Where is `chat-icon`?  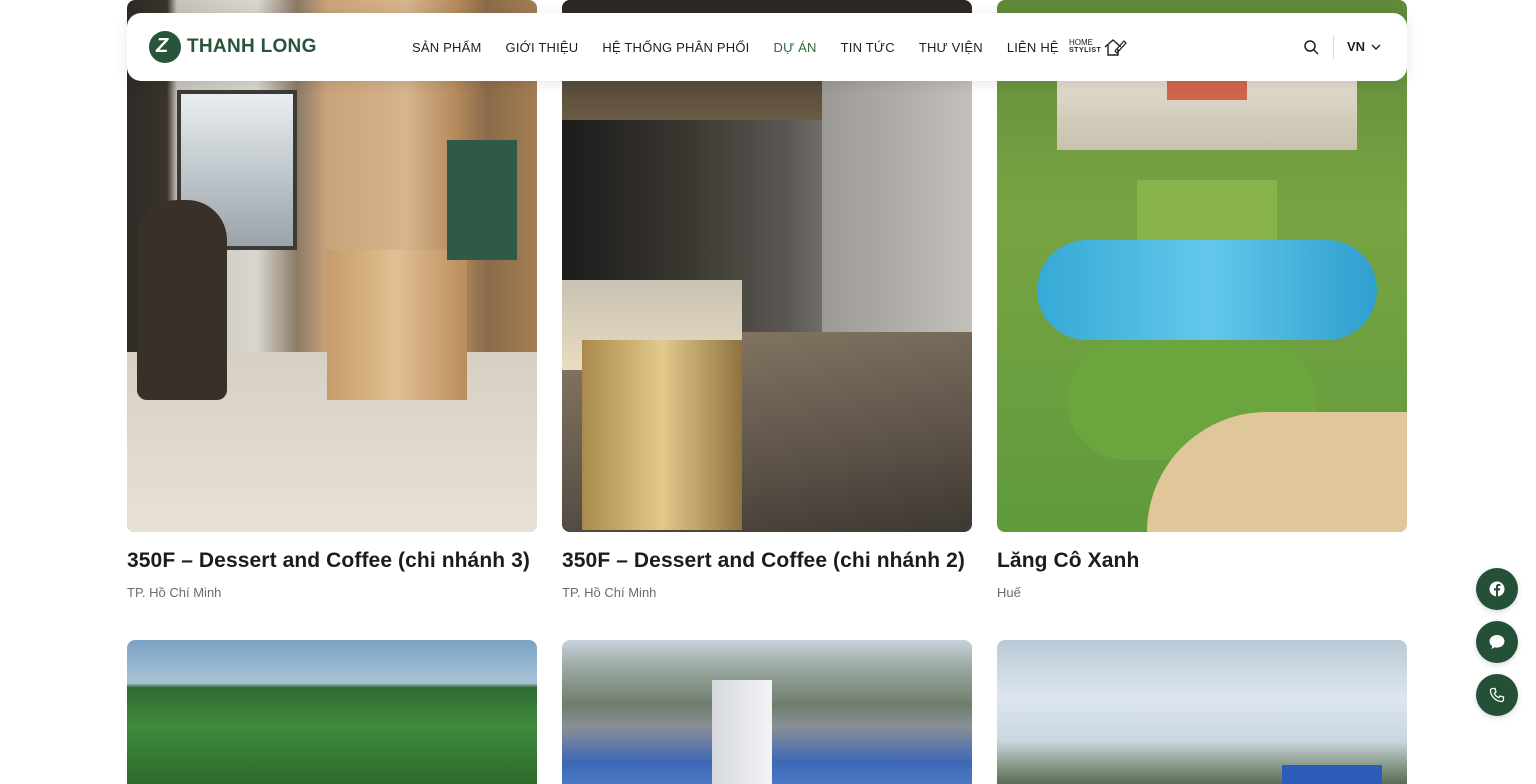
chat-icon is located at coordinates (1497, 642).